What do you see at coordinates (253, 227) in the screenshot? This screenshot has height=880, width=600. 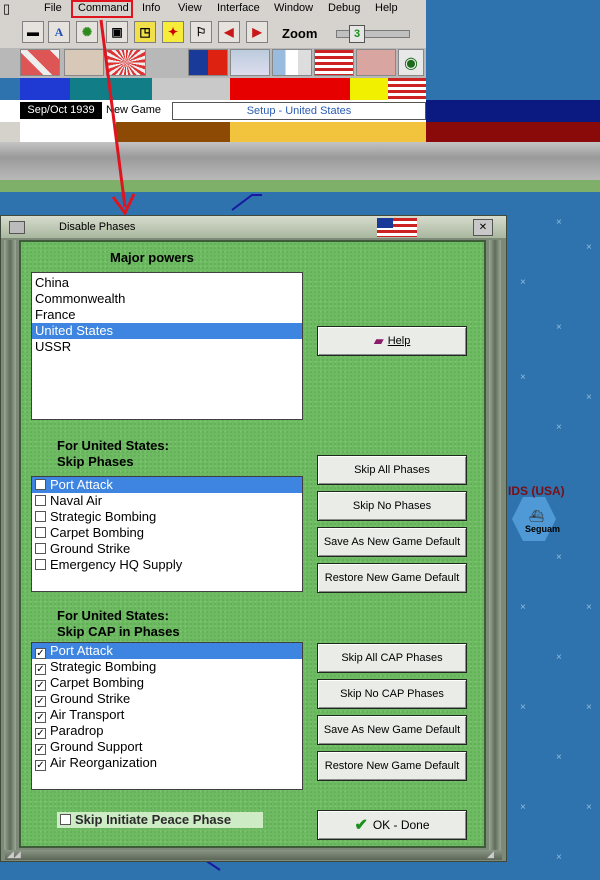 I see `dialog-titlebar: Disable Phases ✕` at bounding box center [253, 227].